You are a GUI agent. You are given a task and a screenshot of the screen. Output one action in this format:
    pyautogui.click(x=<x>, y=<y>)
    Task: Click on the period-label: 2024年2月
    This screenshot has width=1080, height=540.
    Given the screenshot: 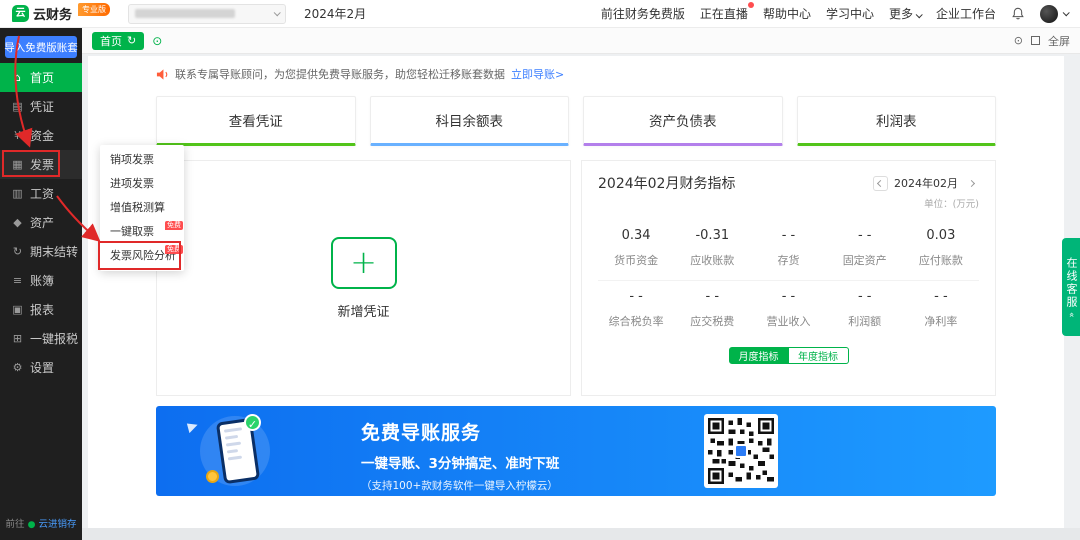 What is the action you would take?
    pyautogui.click(x=335, y=13)
    